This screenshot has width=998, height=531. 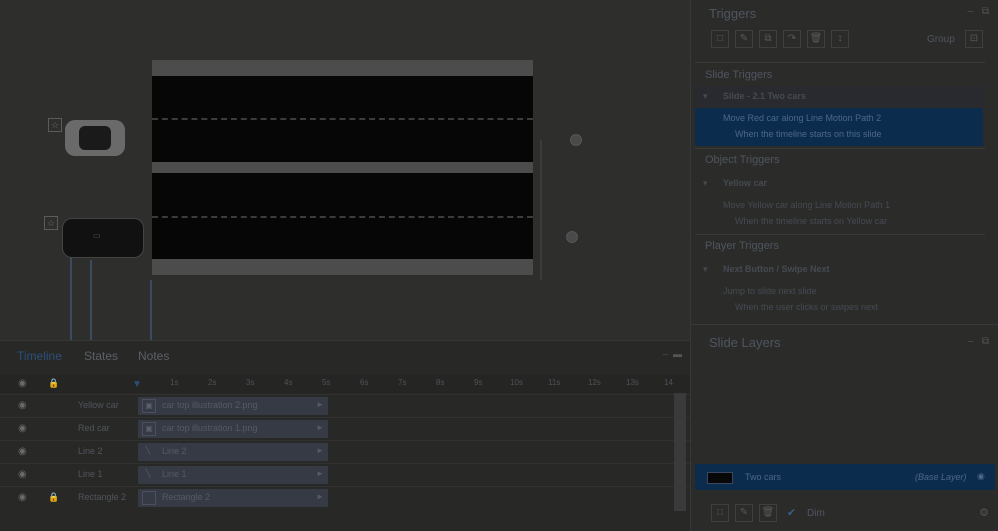 I want to click on object-name: Yellow car, so click(x=745, y=183).